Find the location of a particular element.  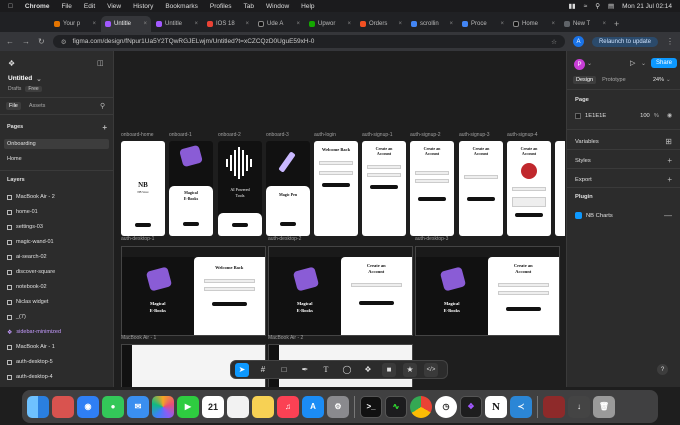

site-info-icon: ⚙ is located at coordinates (64, 42).